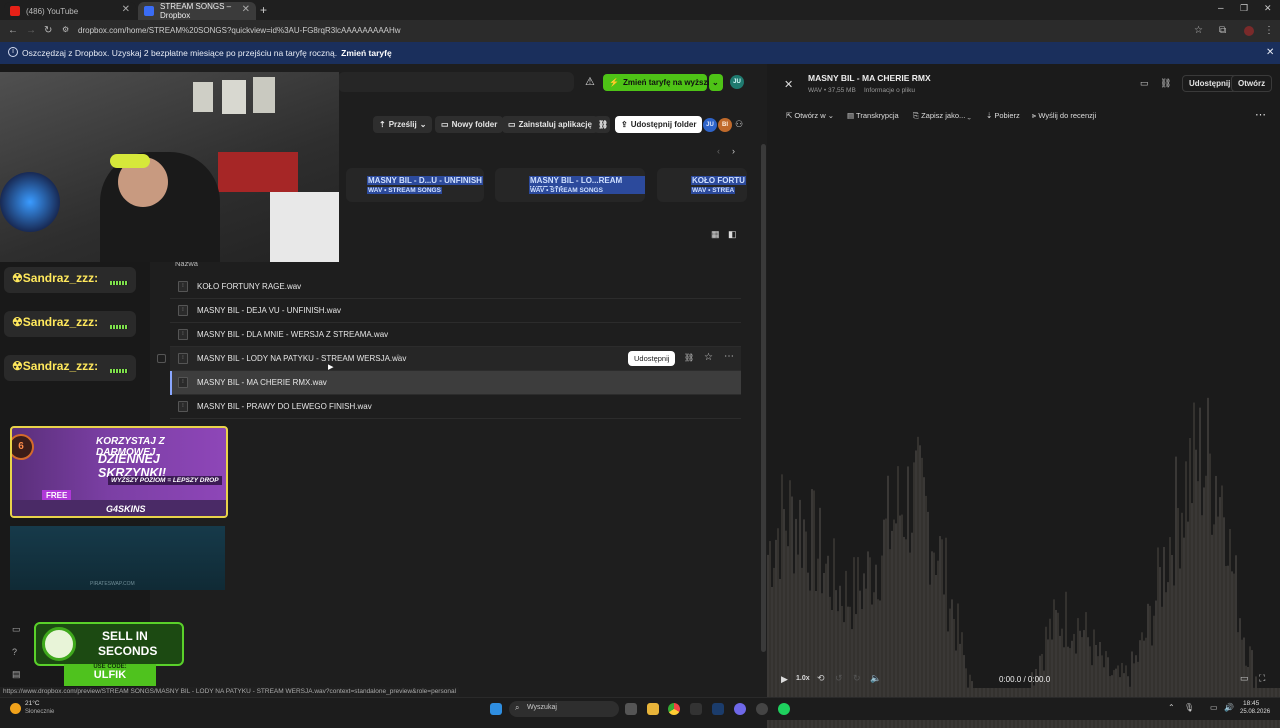  Describe the element at coordinates (1214, 707) in the screenshot. I see `network-icon: ▭` at that location.